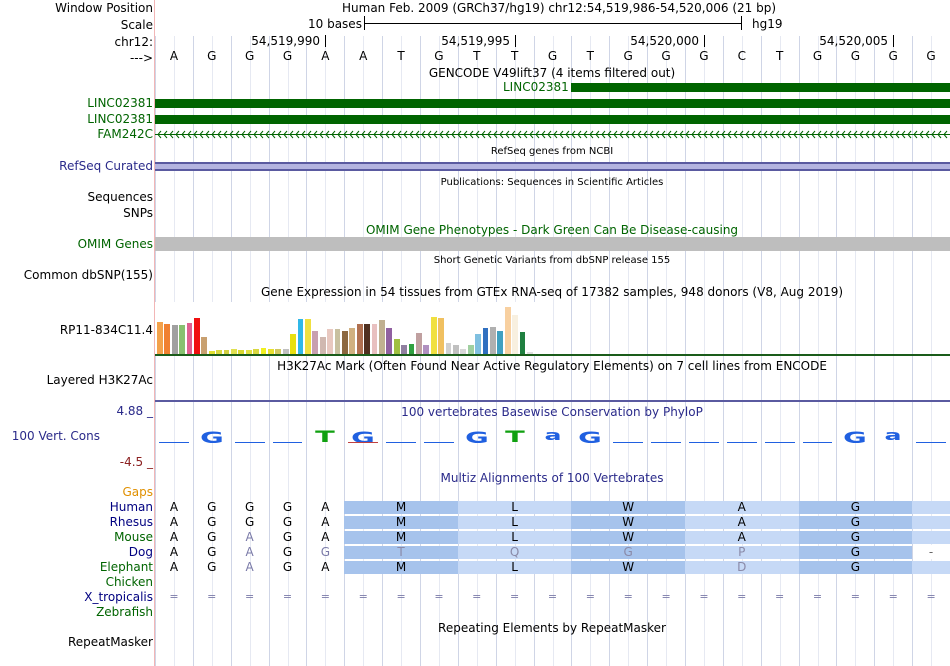  I want to click on phylop-letter: a, so click(552, 436).